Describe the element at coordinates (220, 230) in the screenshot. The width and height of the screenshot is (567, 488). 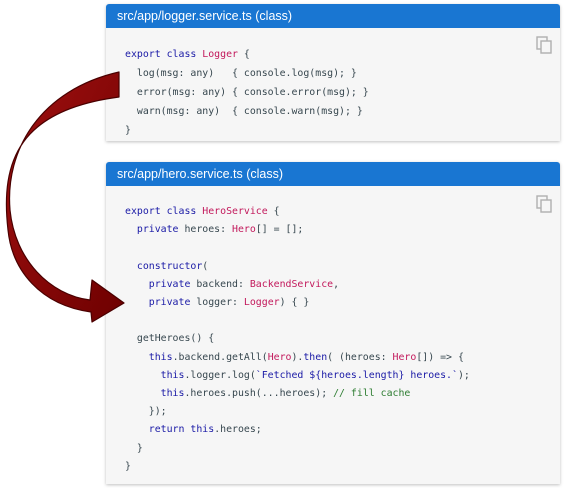
I see `code-line: private heroes: Hero[] = [];` at that location.